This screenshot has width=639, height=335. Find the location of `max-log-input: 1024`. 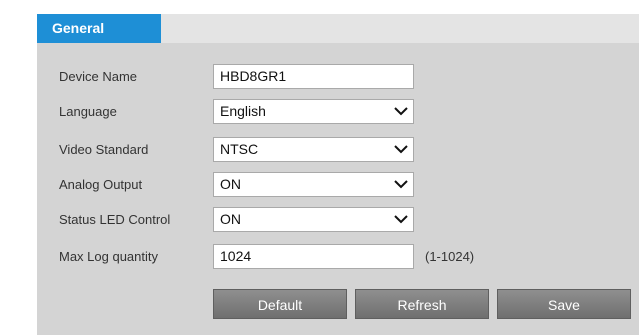

max-log-input: 1024 is located at coordinates (313, 256).